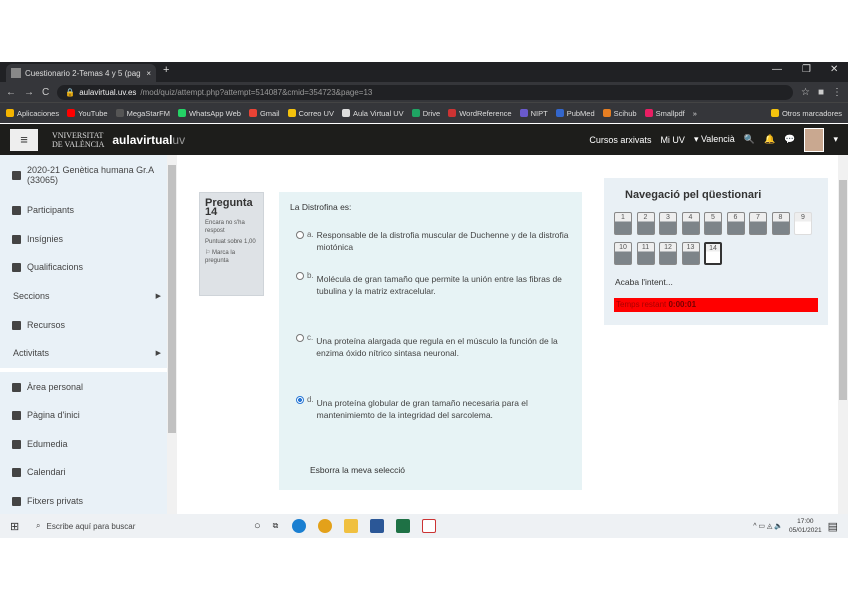 The image size is (848, 599). I want to click on question-nav-button: 12, so click(668, 253).